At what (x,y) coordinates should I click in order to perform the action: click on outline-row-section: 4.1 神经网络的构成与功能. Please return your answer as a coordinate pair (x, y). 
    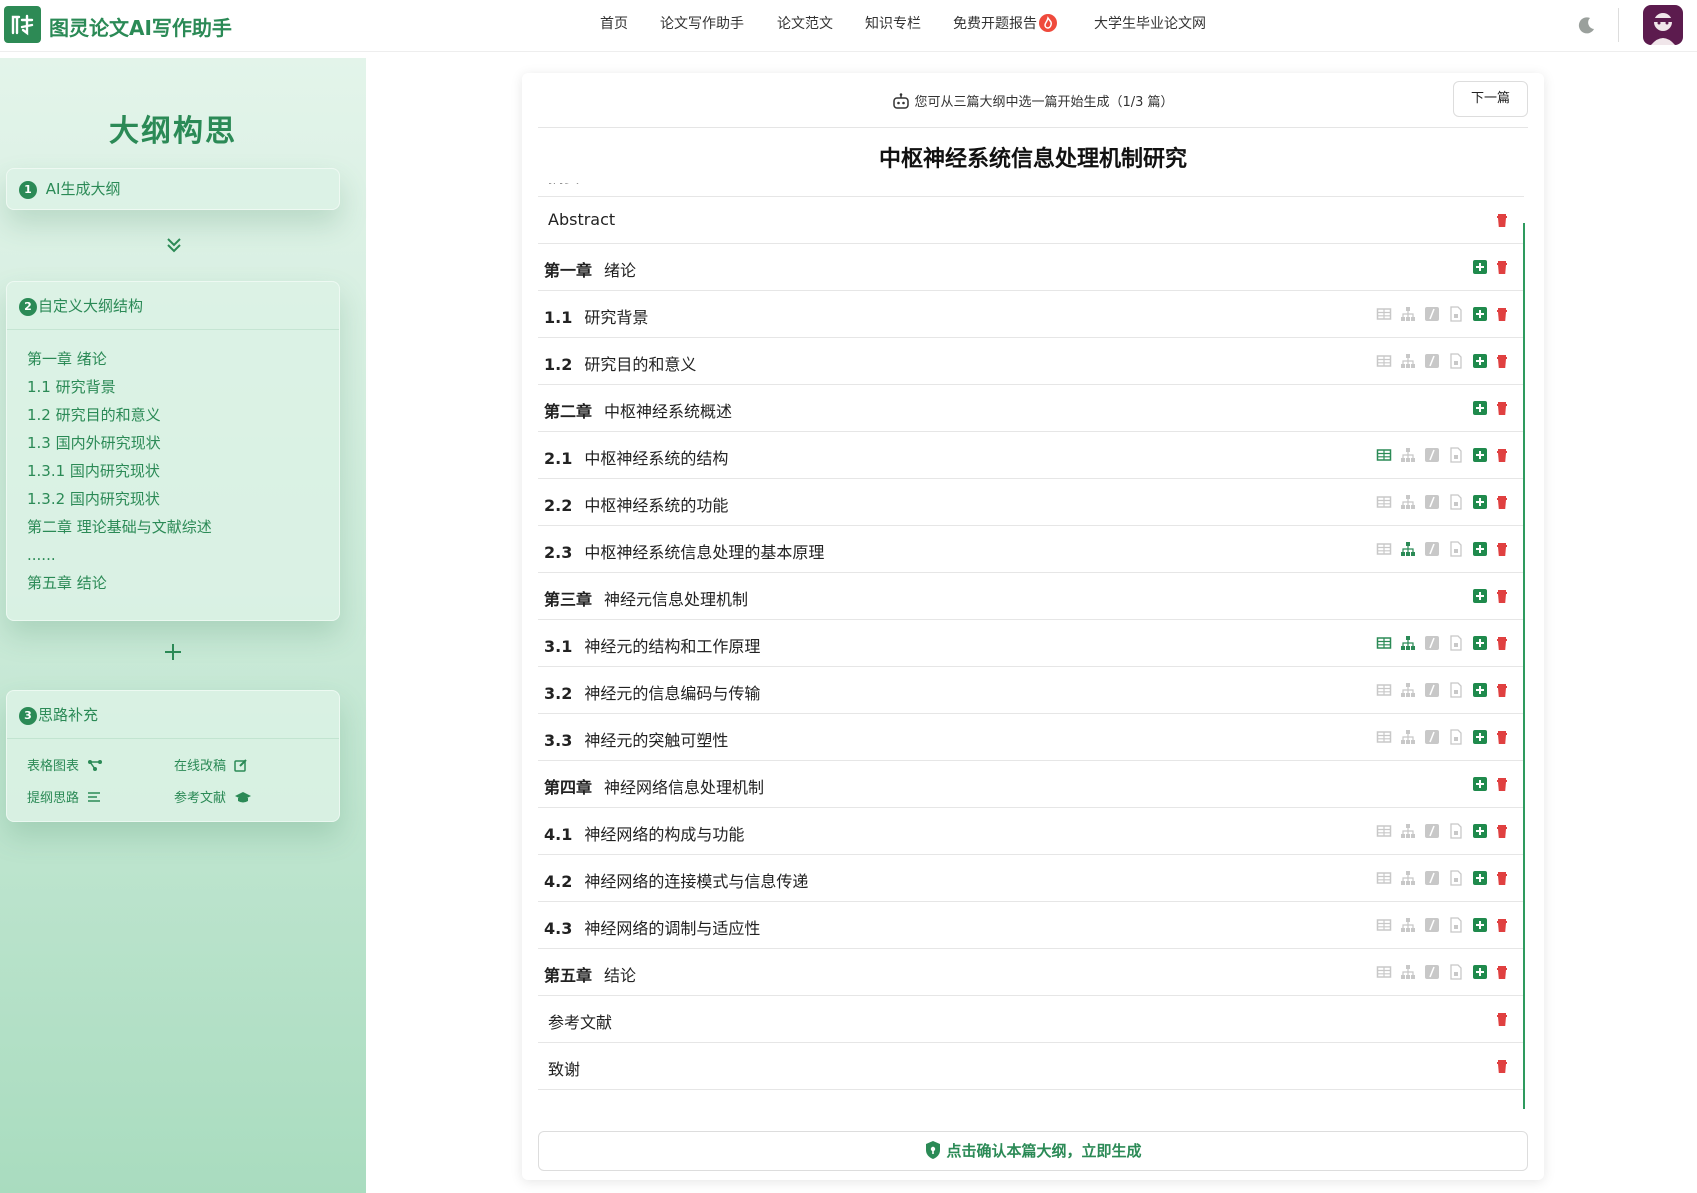
    Looking at the image, I should click on (1031, 831).